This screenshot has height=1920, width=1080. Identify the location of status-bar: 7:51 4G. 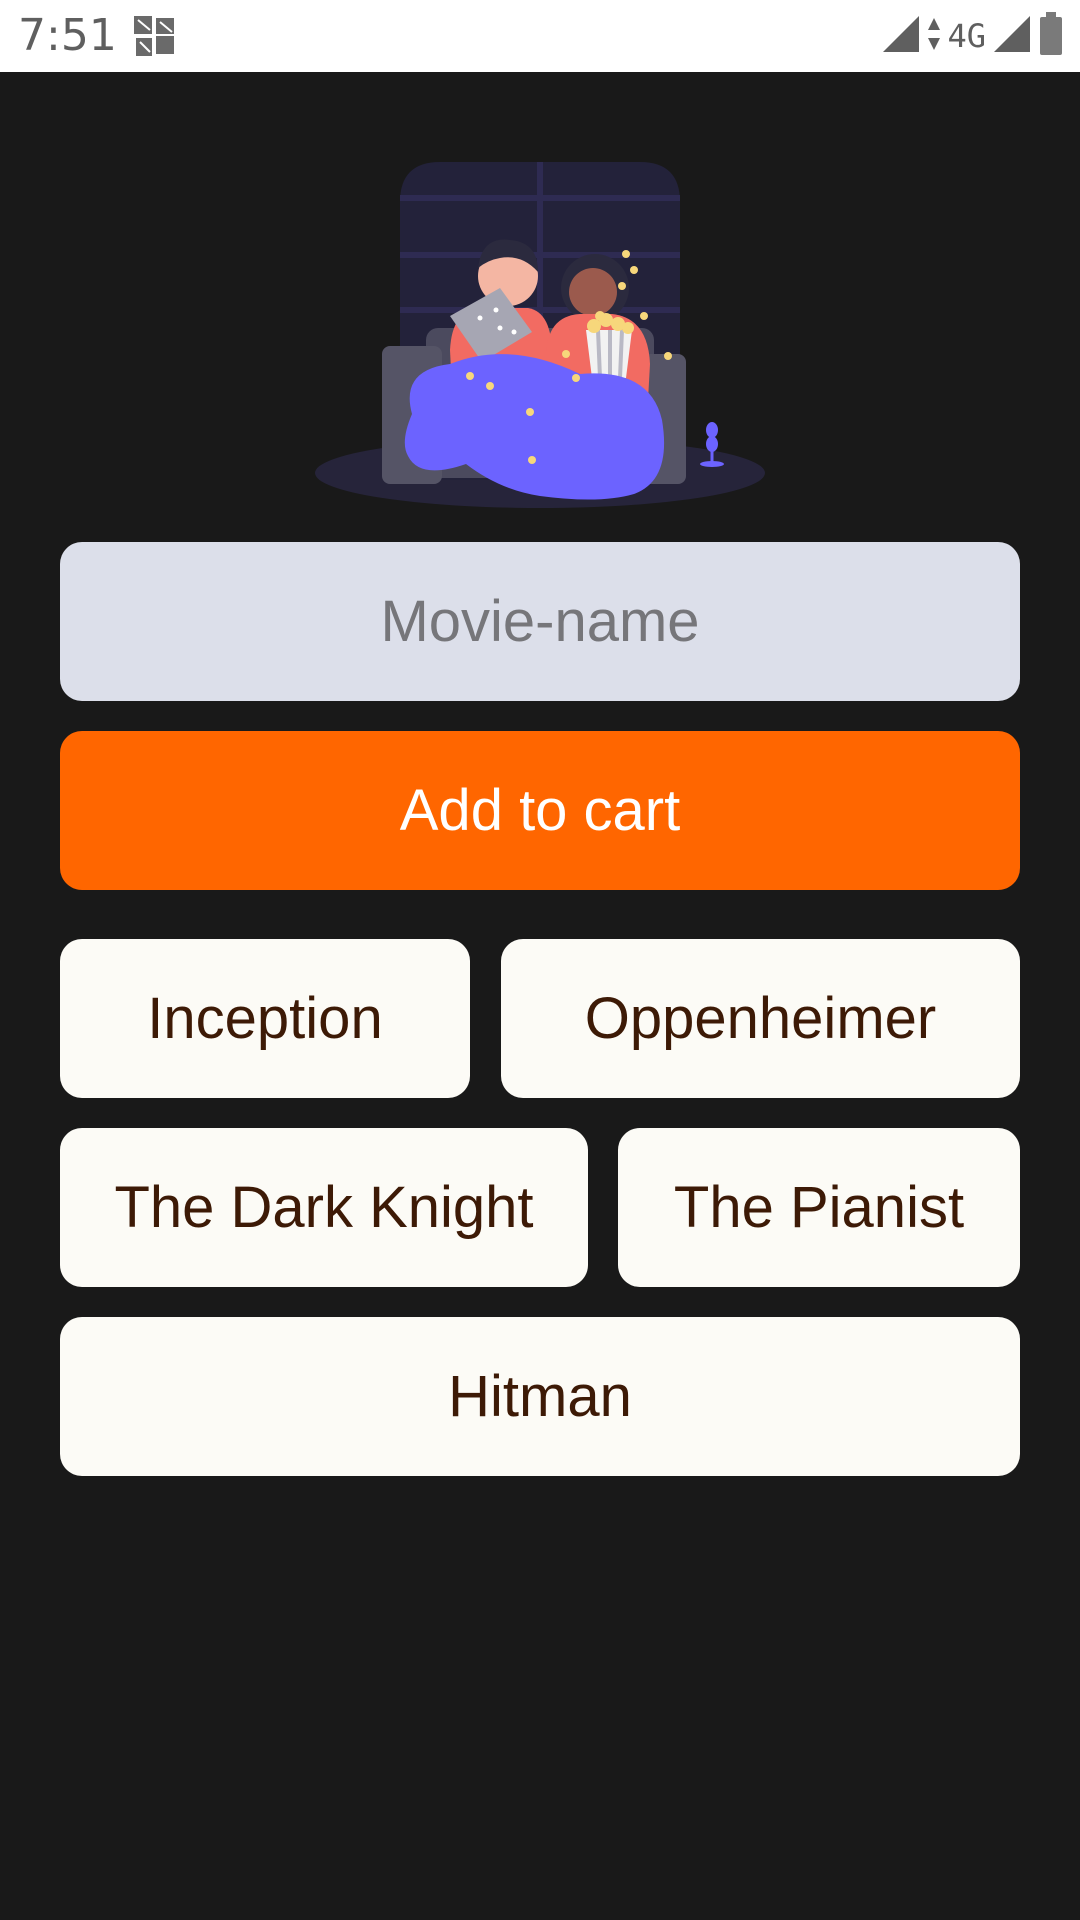
(540, 36).